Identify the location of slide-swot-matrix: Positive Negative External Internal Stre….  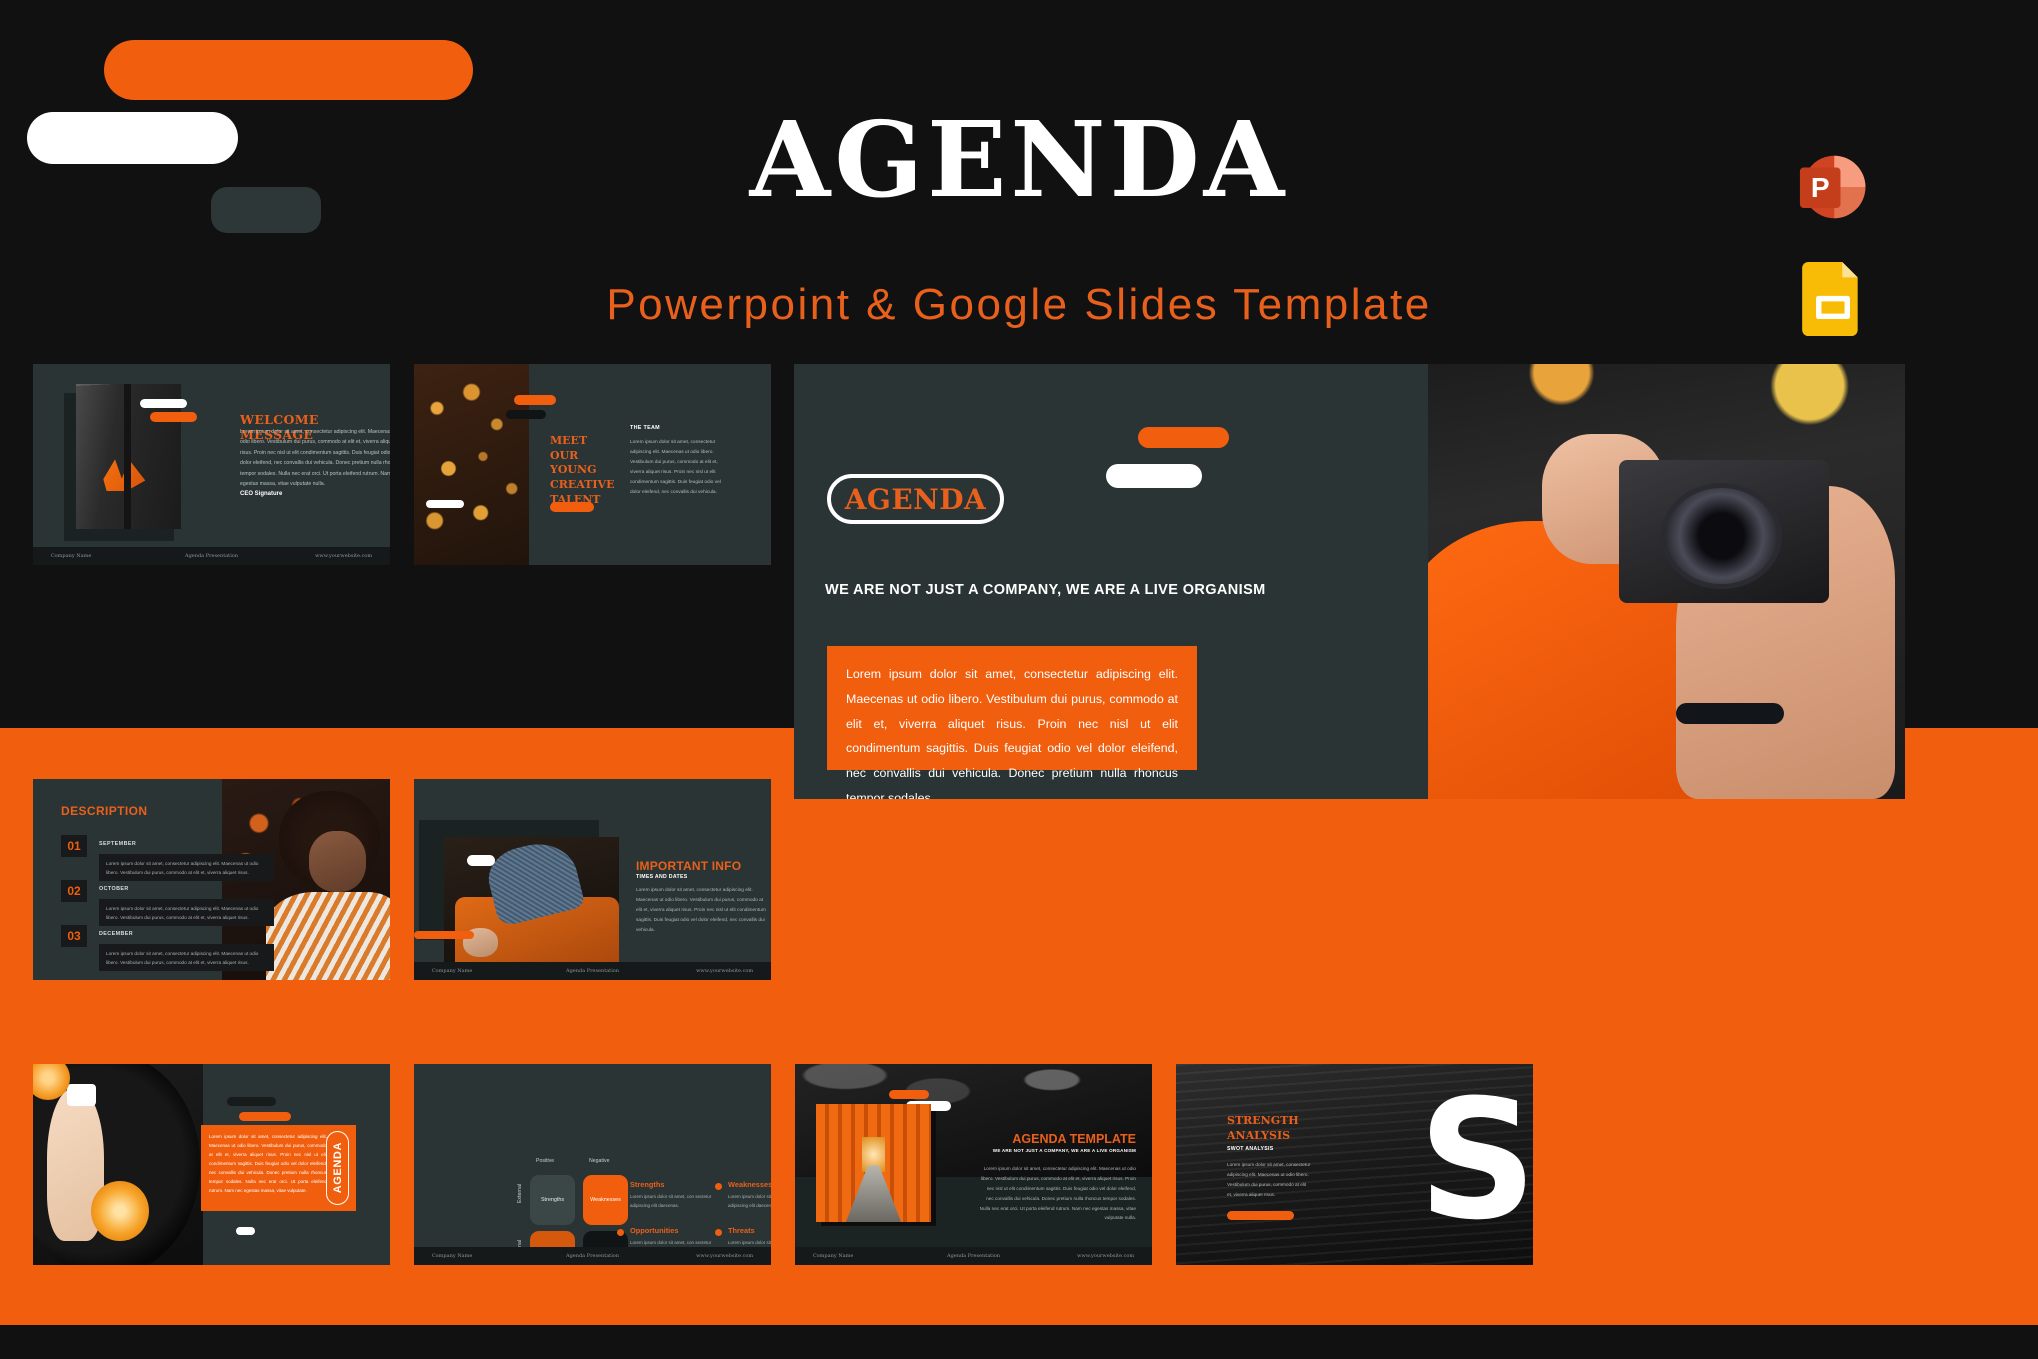
(592, 1164).